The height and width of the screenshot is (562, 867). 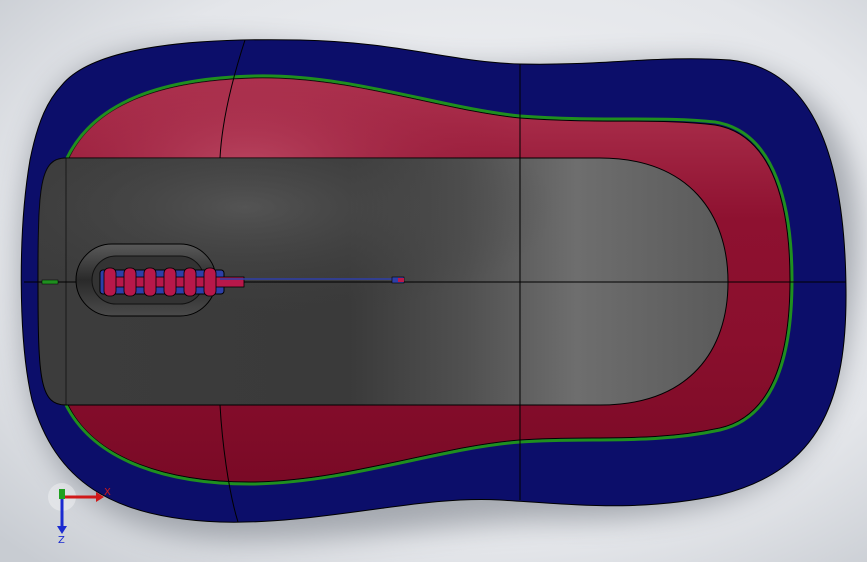 What do you see at coordinates (401, 280) in the screenshot?
I see `shaft-end-cap` at bounding box center [401, 280].